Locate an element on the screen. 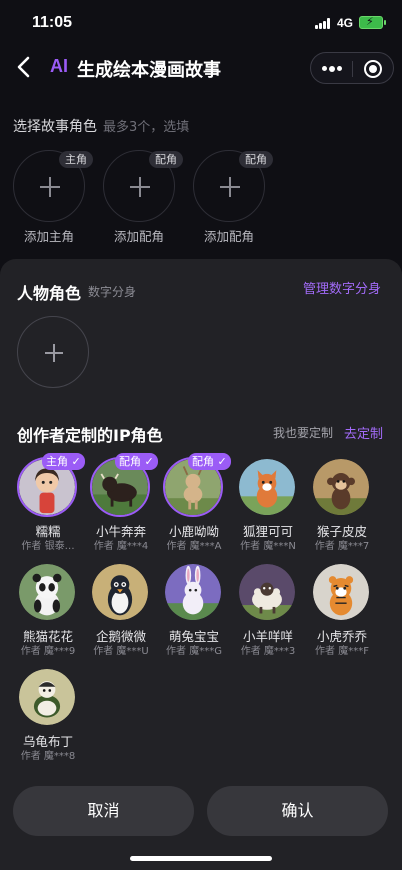 This screenshot has height=870, width=402. nav-bar: AI 生成绘本漫画故事 is located at coordinates (201, 68).